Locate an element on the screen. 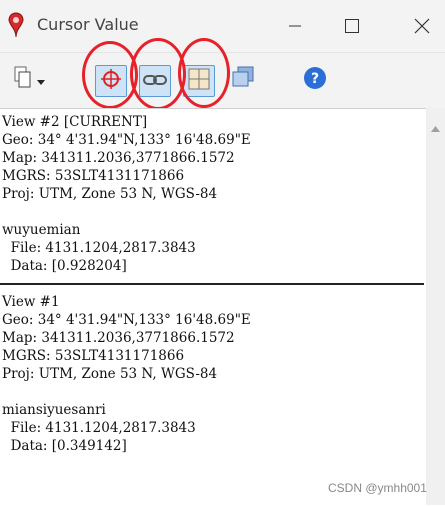  pixel-data-value: Data: [0.928204] is located at coordinates (64, 266).